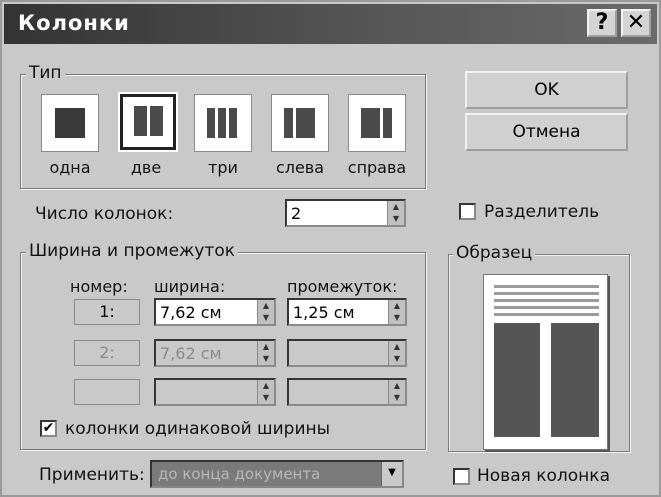  I want to click on preset-one-icon, so click(70, 123).